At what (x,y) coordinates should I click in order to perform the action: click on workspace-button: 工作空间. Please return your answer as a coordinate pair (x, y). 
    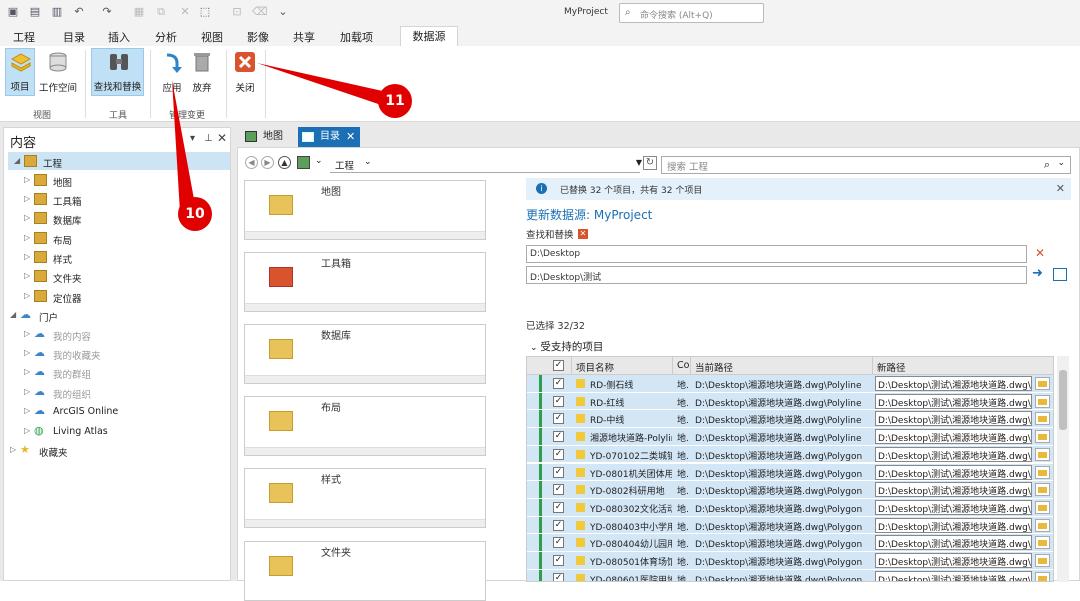
    Looking at the image, I should click on (58, 72).